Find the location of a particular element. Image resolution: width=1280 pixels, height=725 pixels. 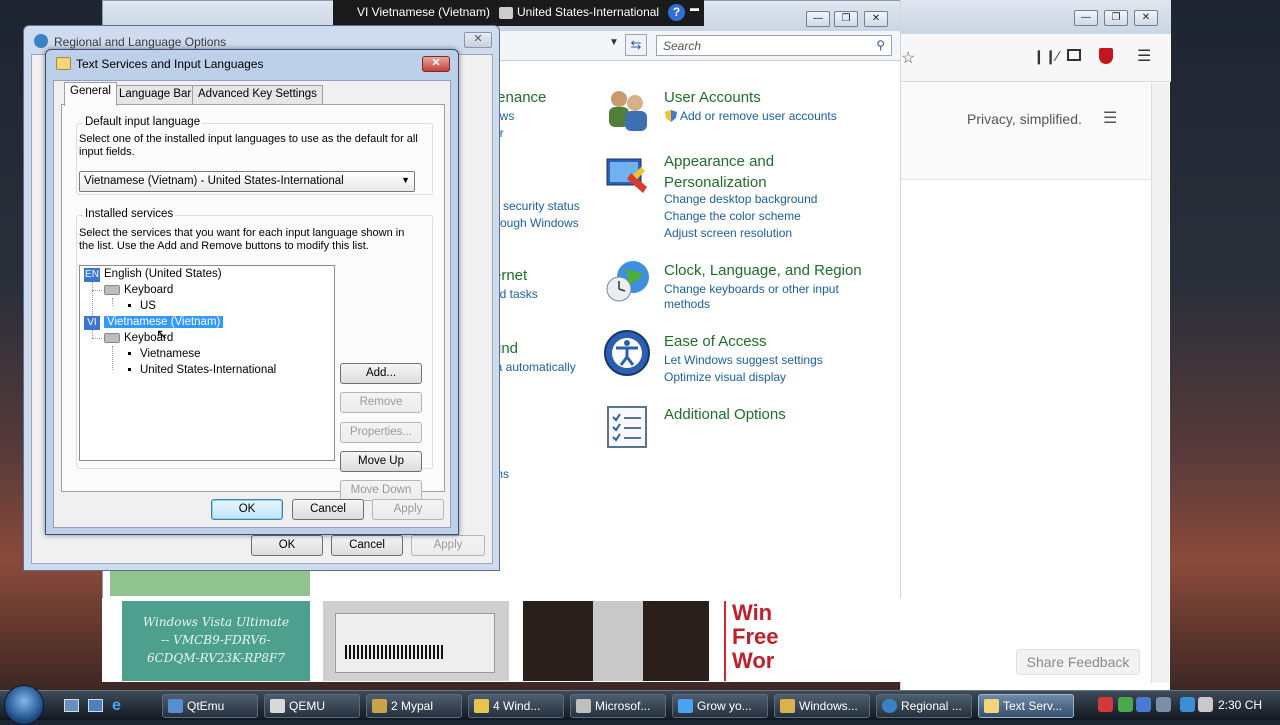

tree-item-layout: United States-International is located at coordinates (202, 370).